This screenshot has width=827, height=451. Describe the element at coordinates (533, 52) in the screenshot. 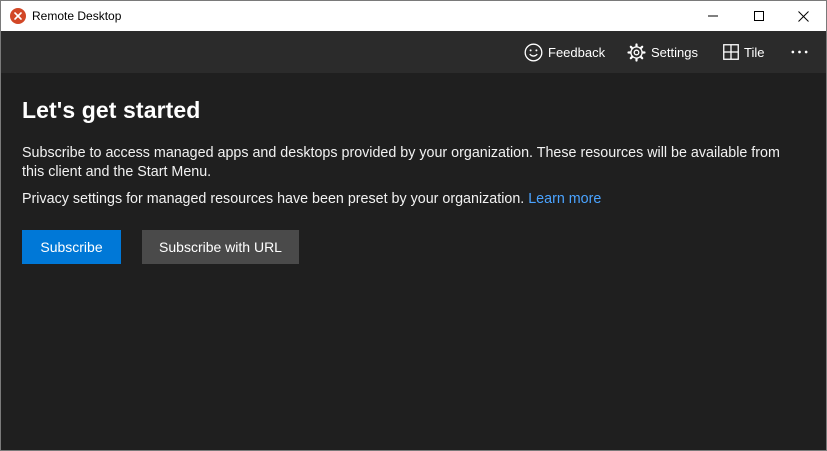

I see `smiley-icon` at that location.